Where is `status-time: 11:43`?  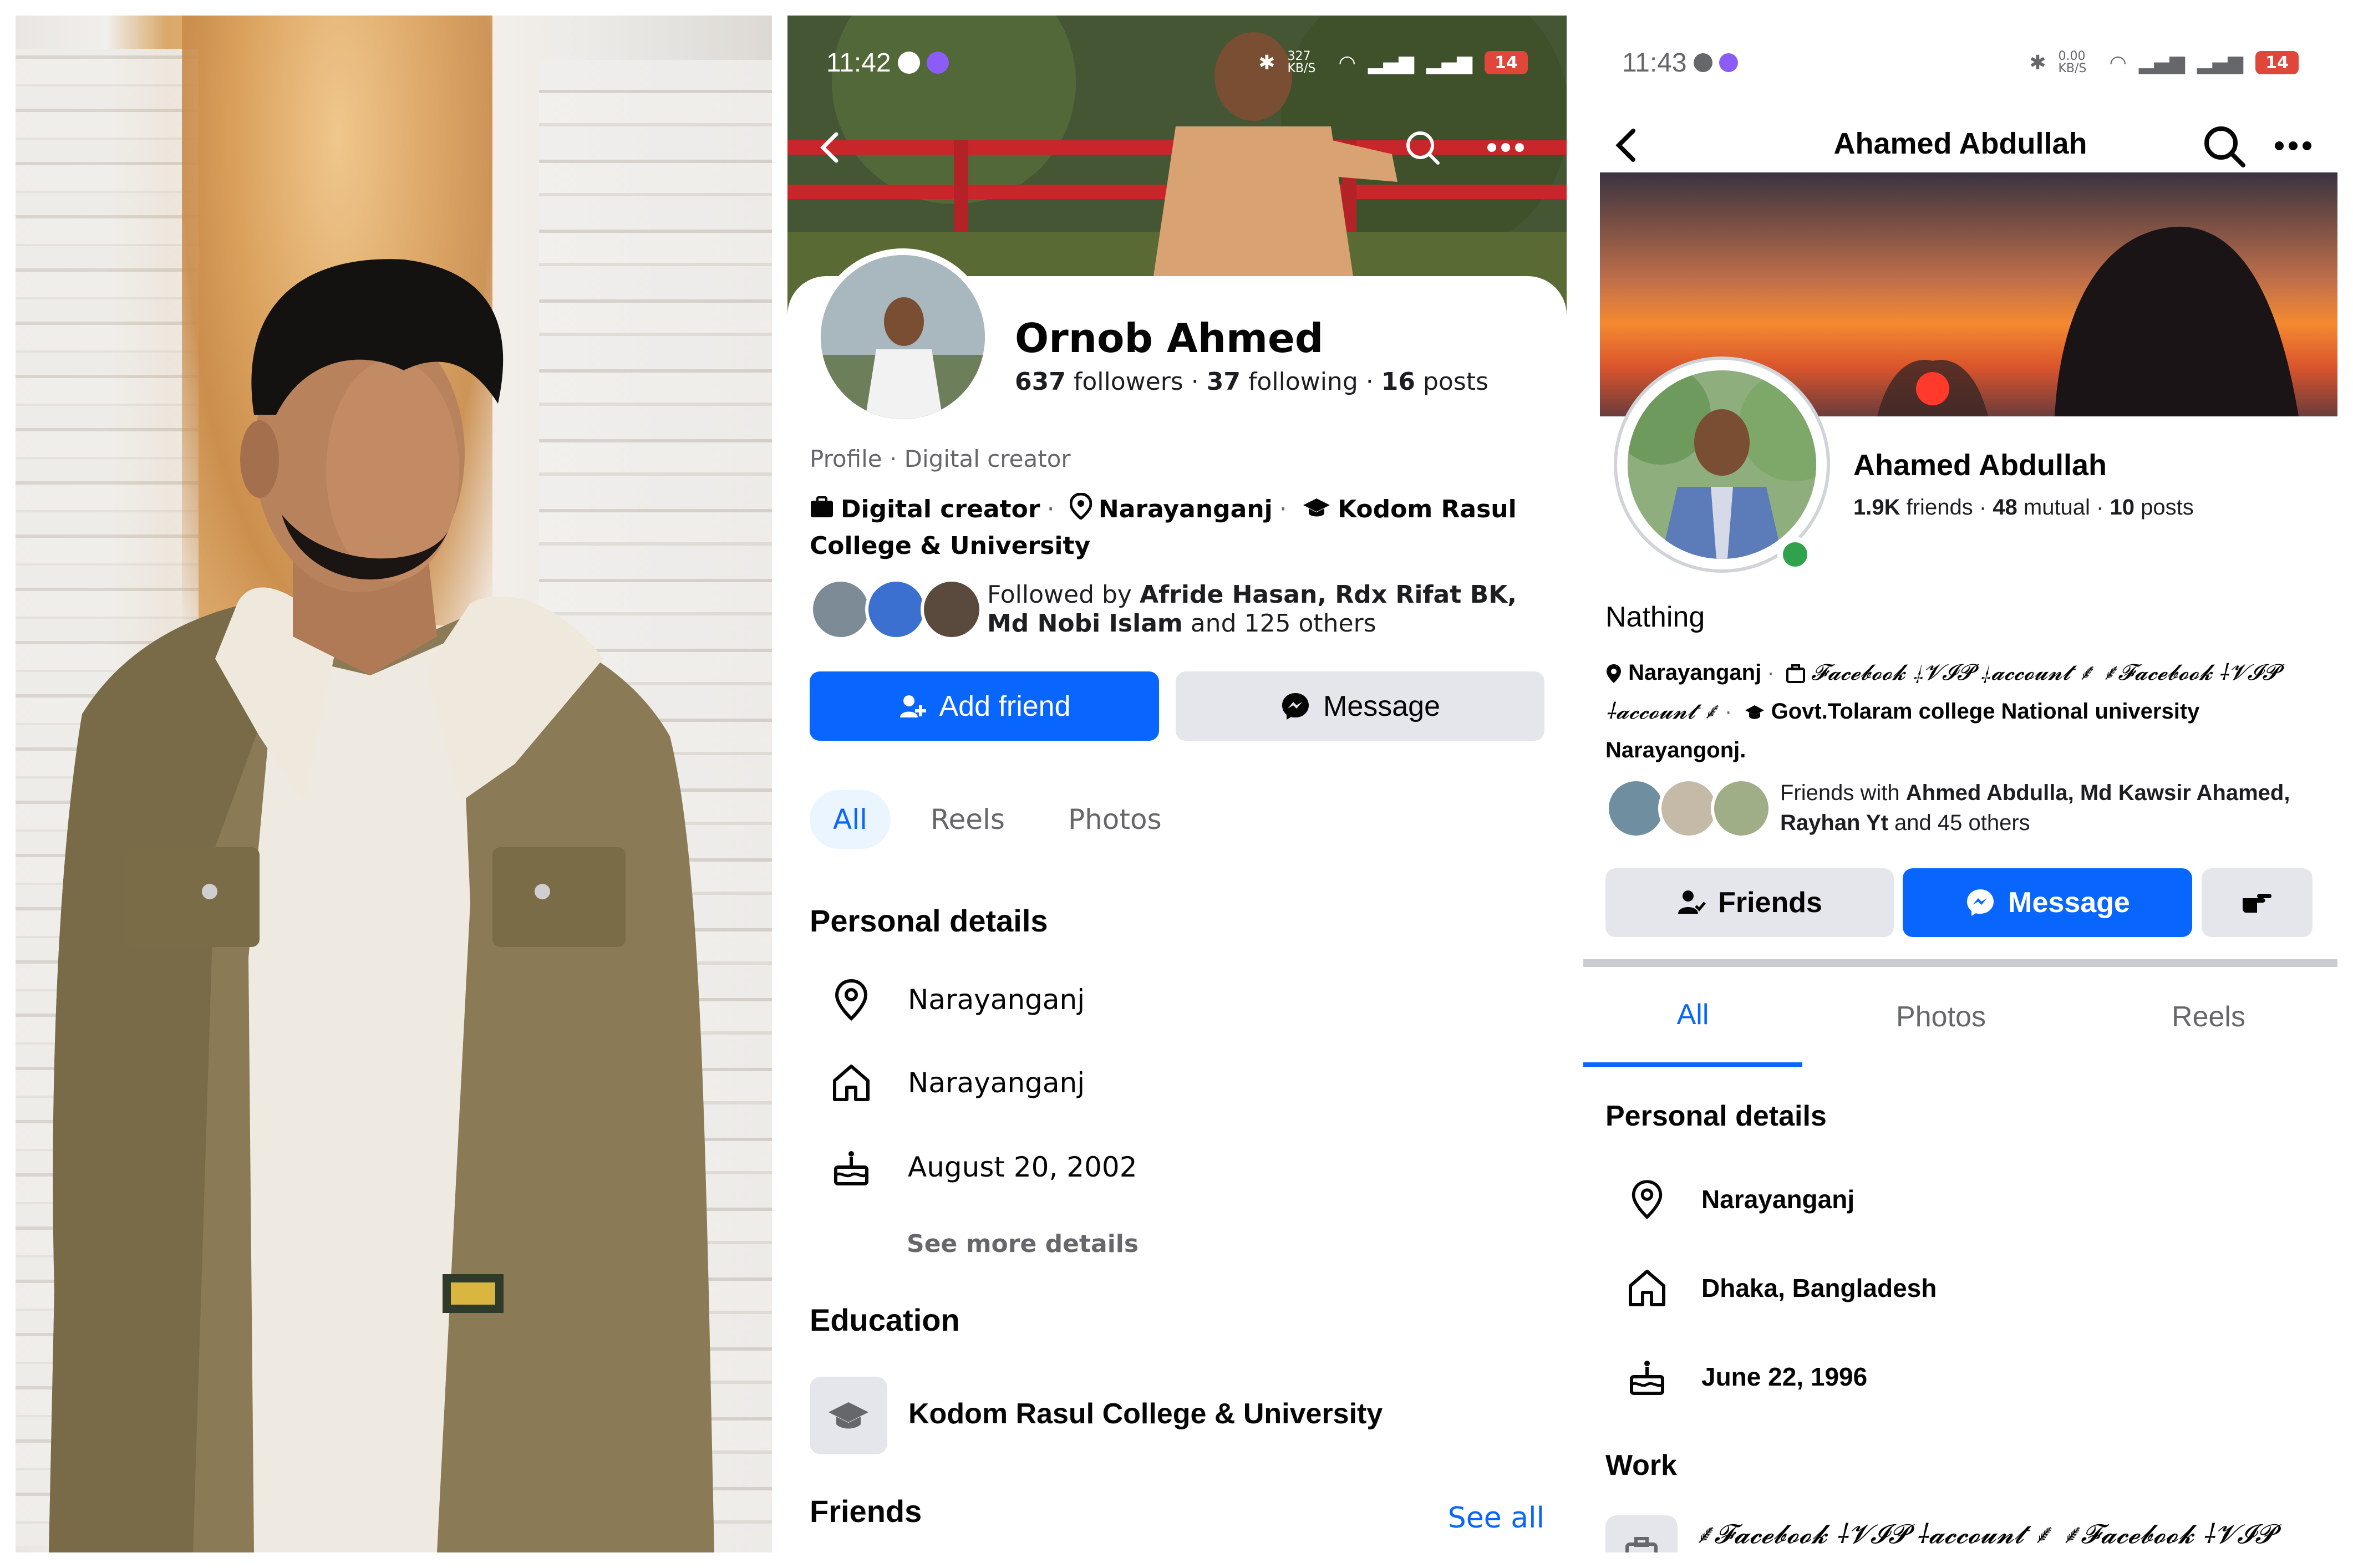 status-time: 11:43 is located at coordinates (1655, 63).